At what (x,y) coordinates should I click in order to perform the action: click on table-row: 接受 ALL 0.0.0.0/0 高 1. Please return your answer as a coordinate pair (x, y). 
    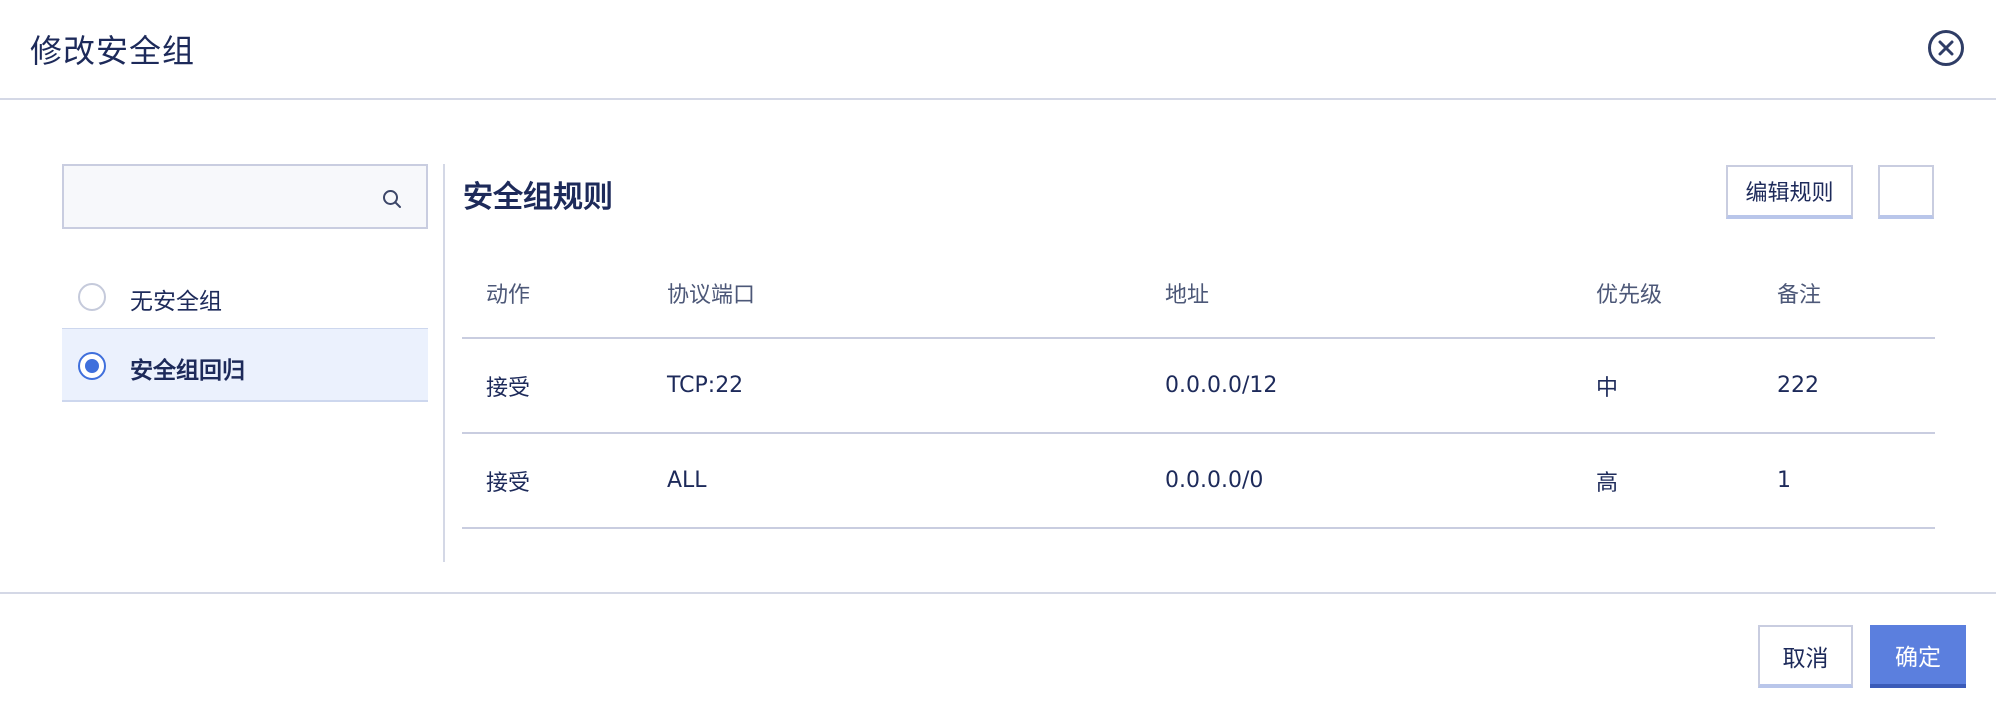
    Looking at the image, I should click on (1198, 481).